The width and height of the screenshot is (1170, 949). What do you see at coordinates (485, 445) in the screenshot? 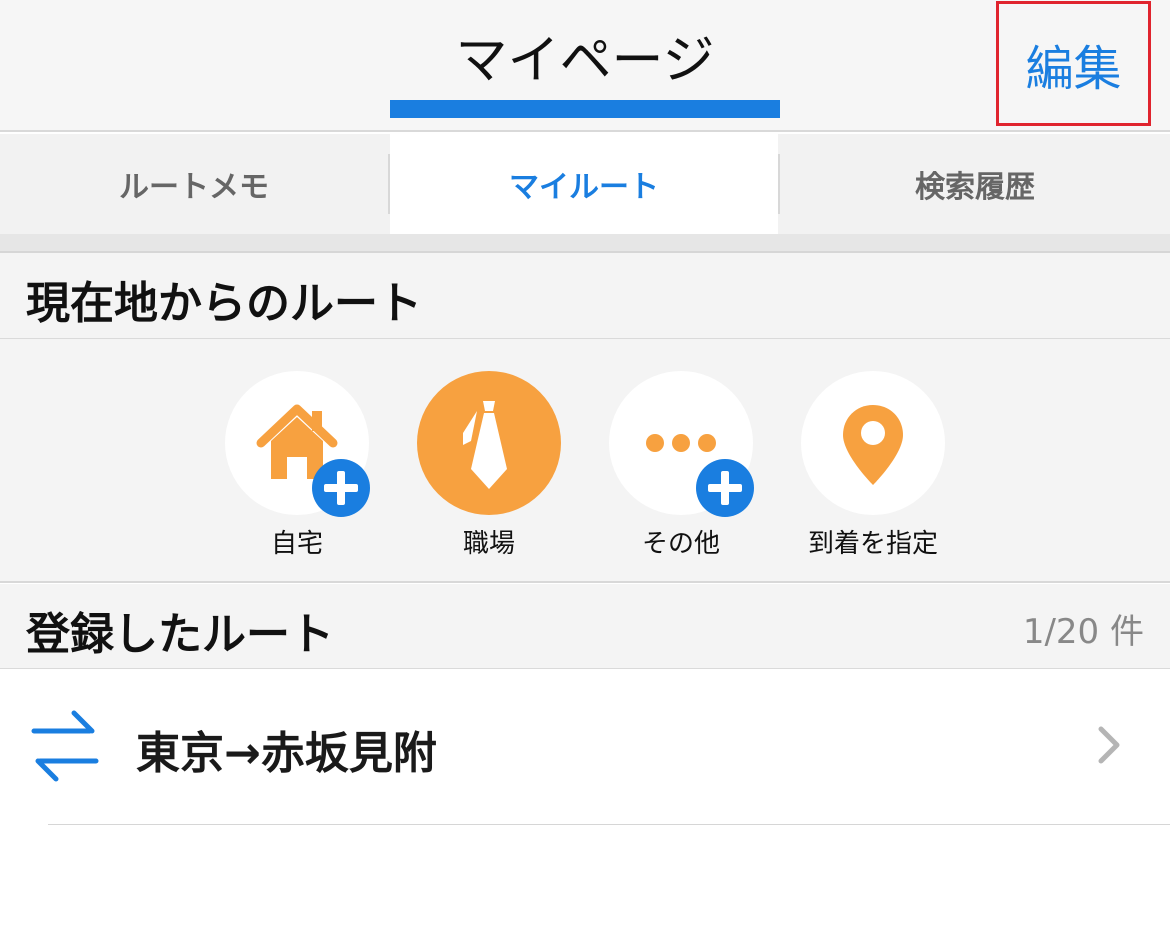
I see `tie-icon` at bounding box center [485, 445].